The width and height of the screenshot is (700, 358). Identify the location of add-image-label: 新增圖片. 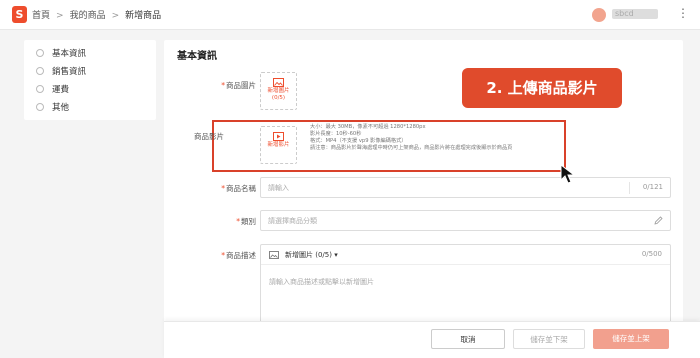
(278, 91).